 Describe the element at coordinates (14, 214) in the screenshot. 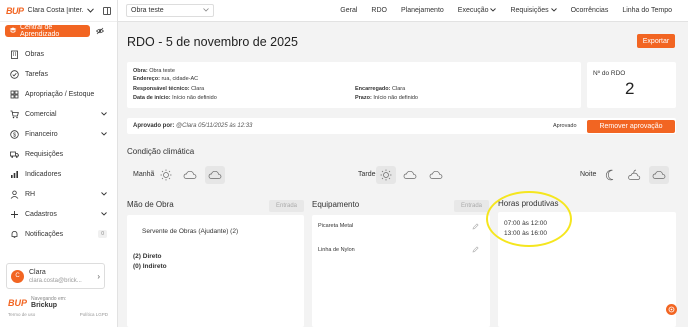

I see `plus-icon` at that location.